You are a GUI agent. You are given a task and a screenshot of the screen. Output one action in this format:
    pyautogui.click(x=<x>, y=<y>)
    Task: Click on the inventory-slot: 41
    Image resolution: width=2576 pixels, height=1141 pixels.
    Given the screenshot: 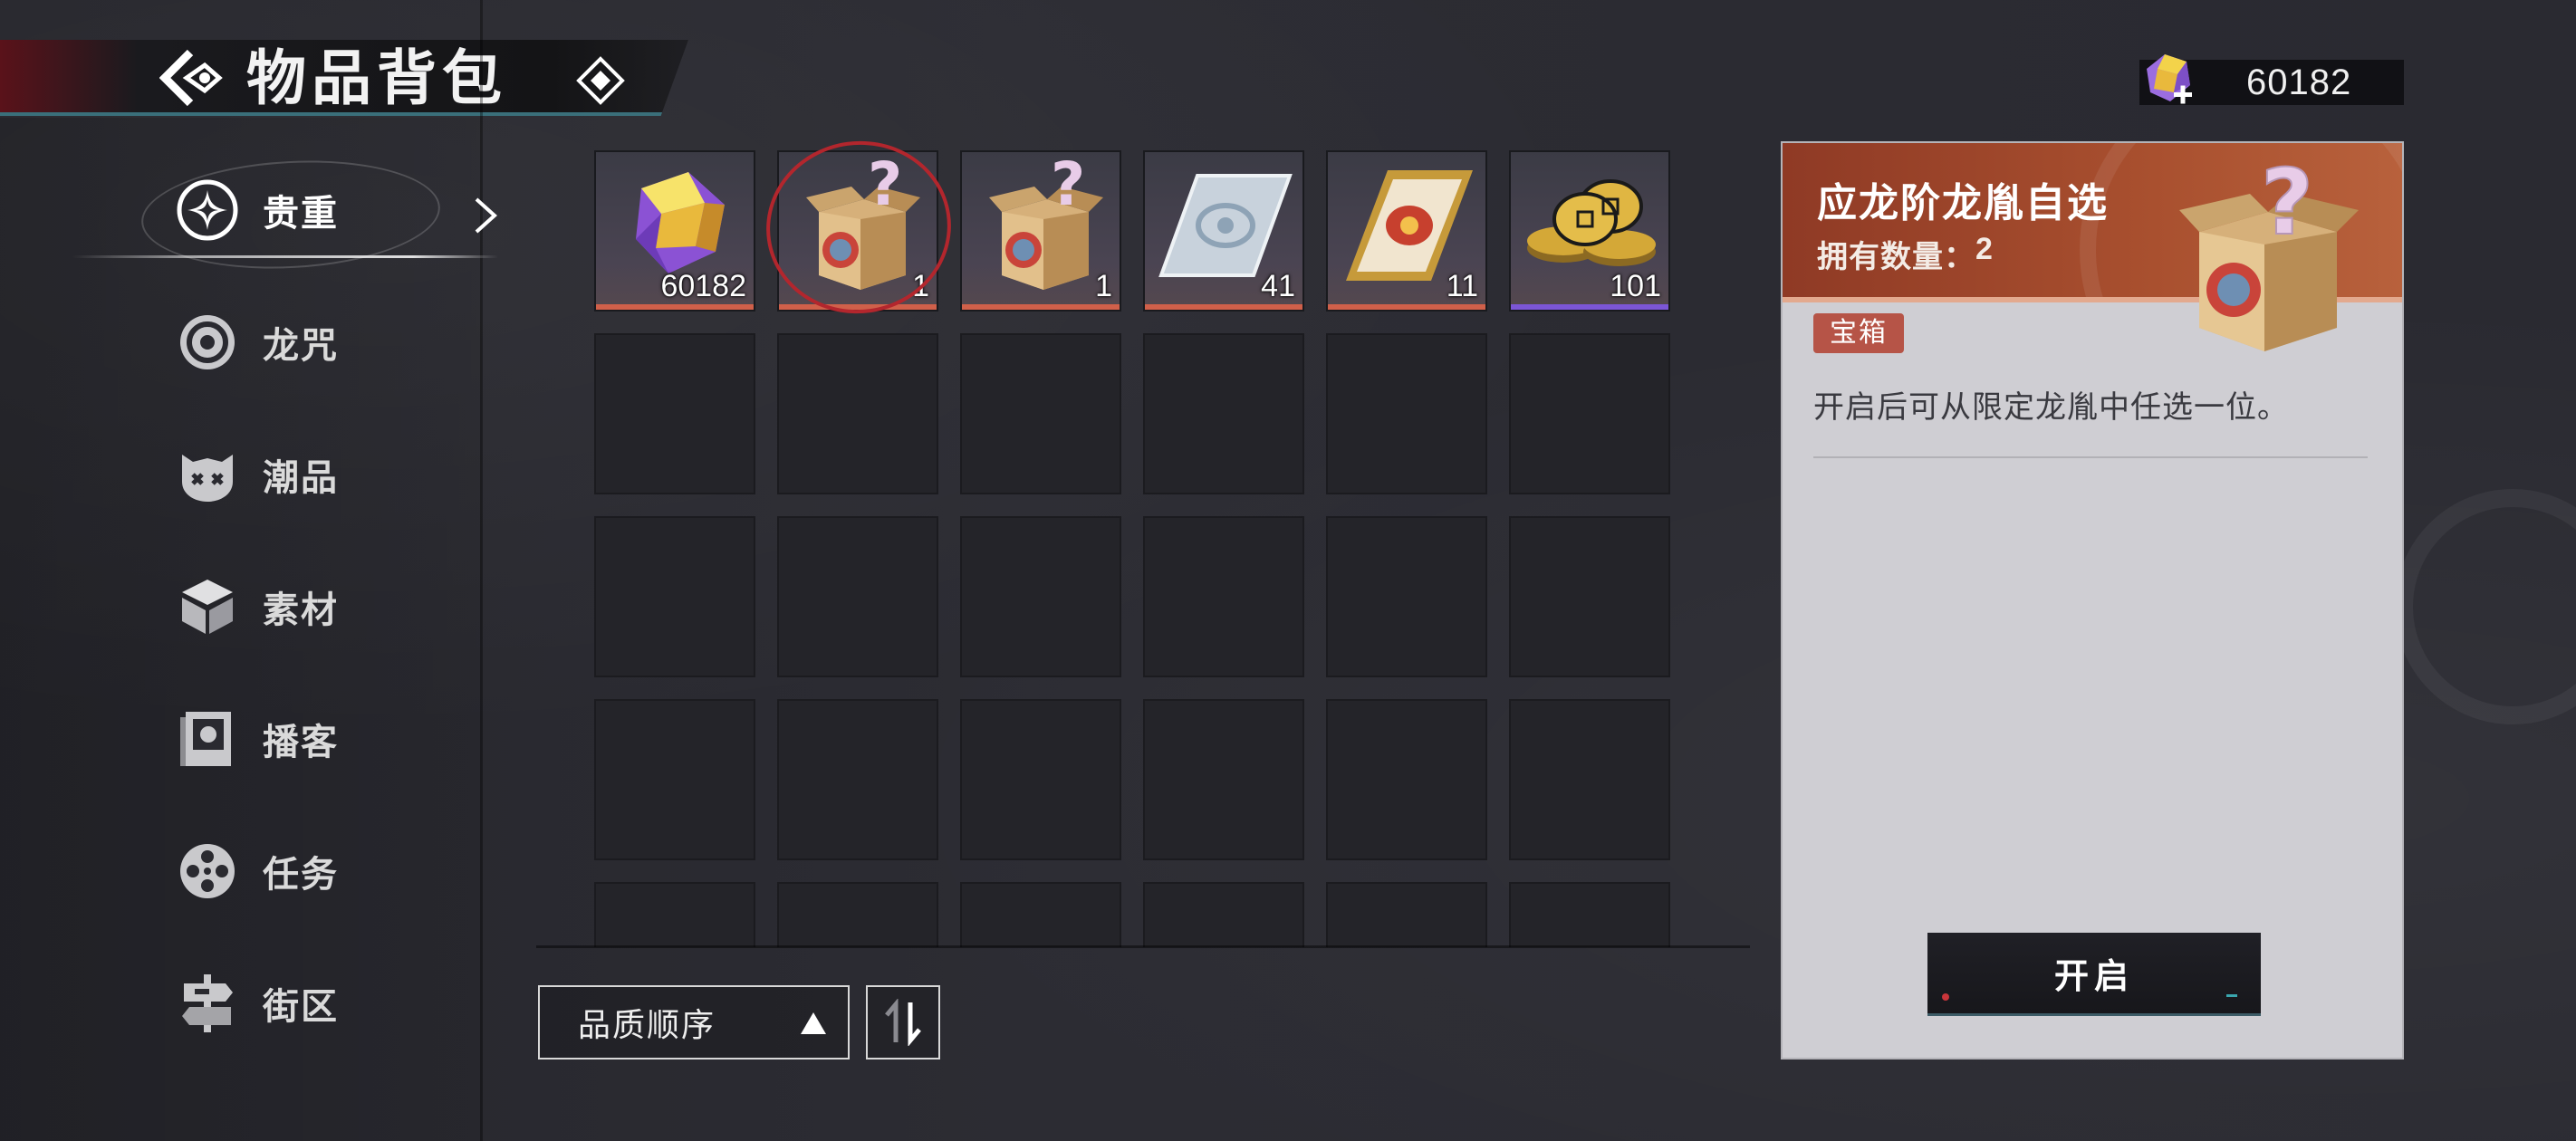 What is the action you would take?
    pyautogui.click(x=1223, y=231)
    